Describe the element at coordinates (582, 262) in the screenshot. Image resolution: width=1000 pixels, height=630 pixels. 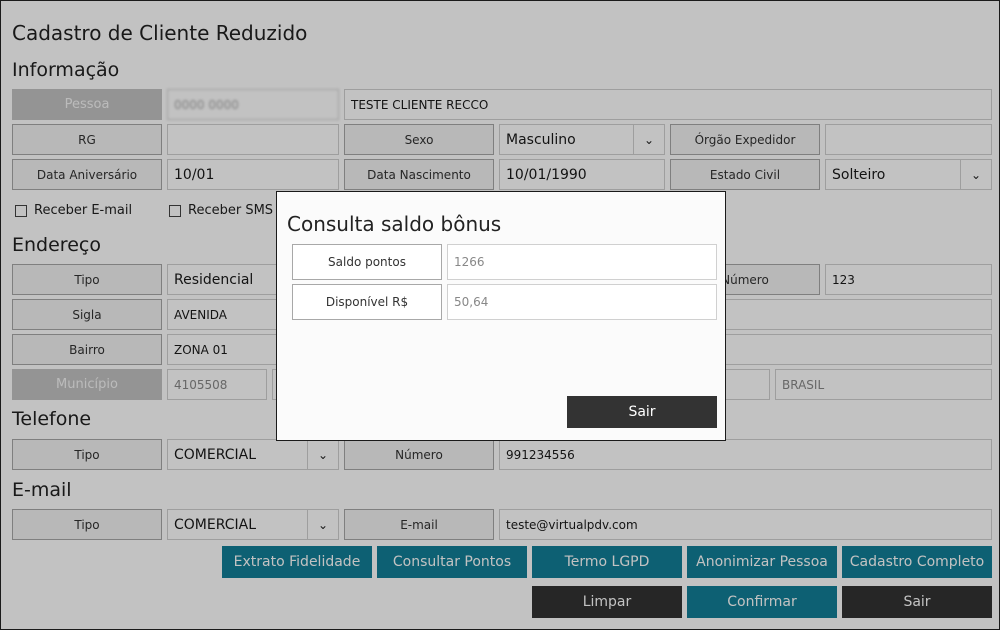
I see `saldo-pontos-value: 1266` at that location.